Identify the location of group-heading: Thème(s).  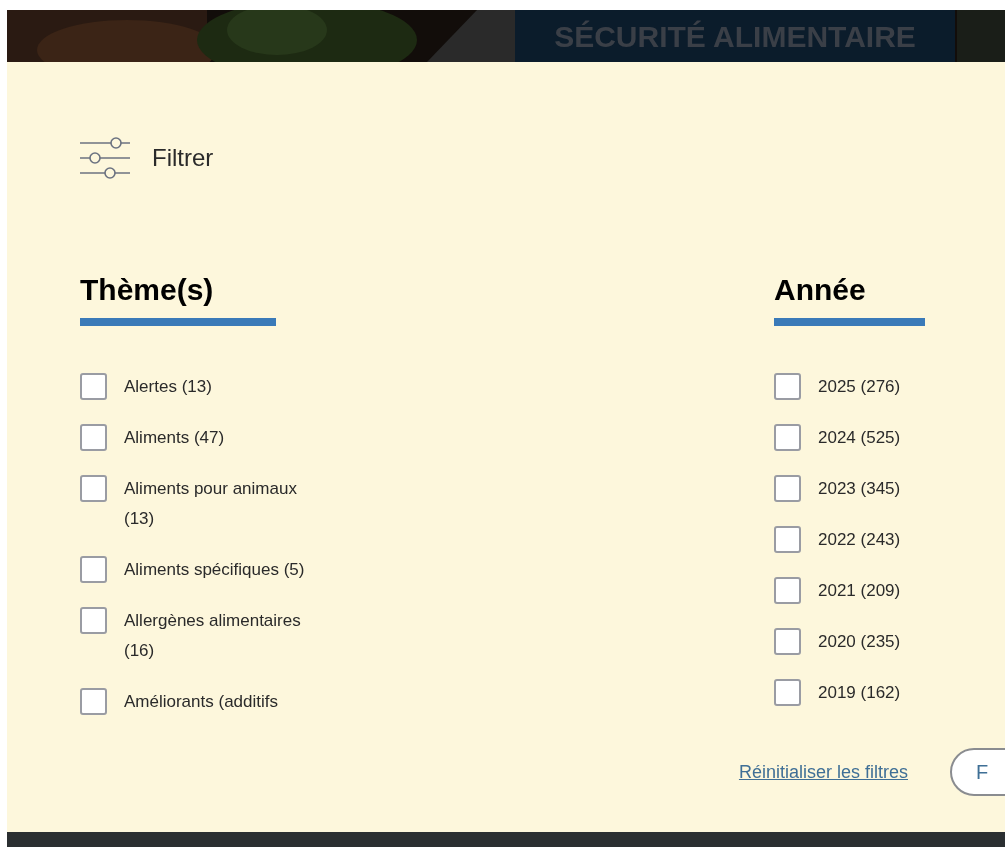
(147, 290).